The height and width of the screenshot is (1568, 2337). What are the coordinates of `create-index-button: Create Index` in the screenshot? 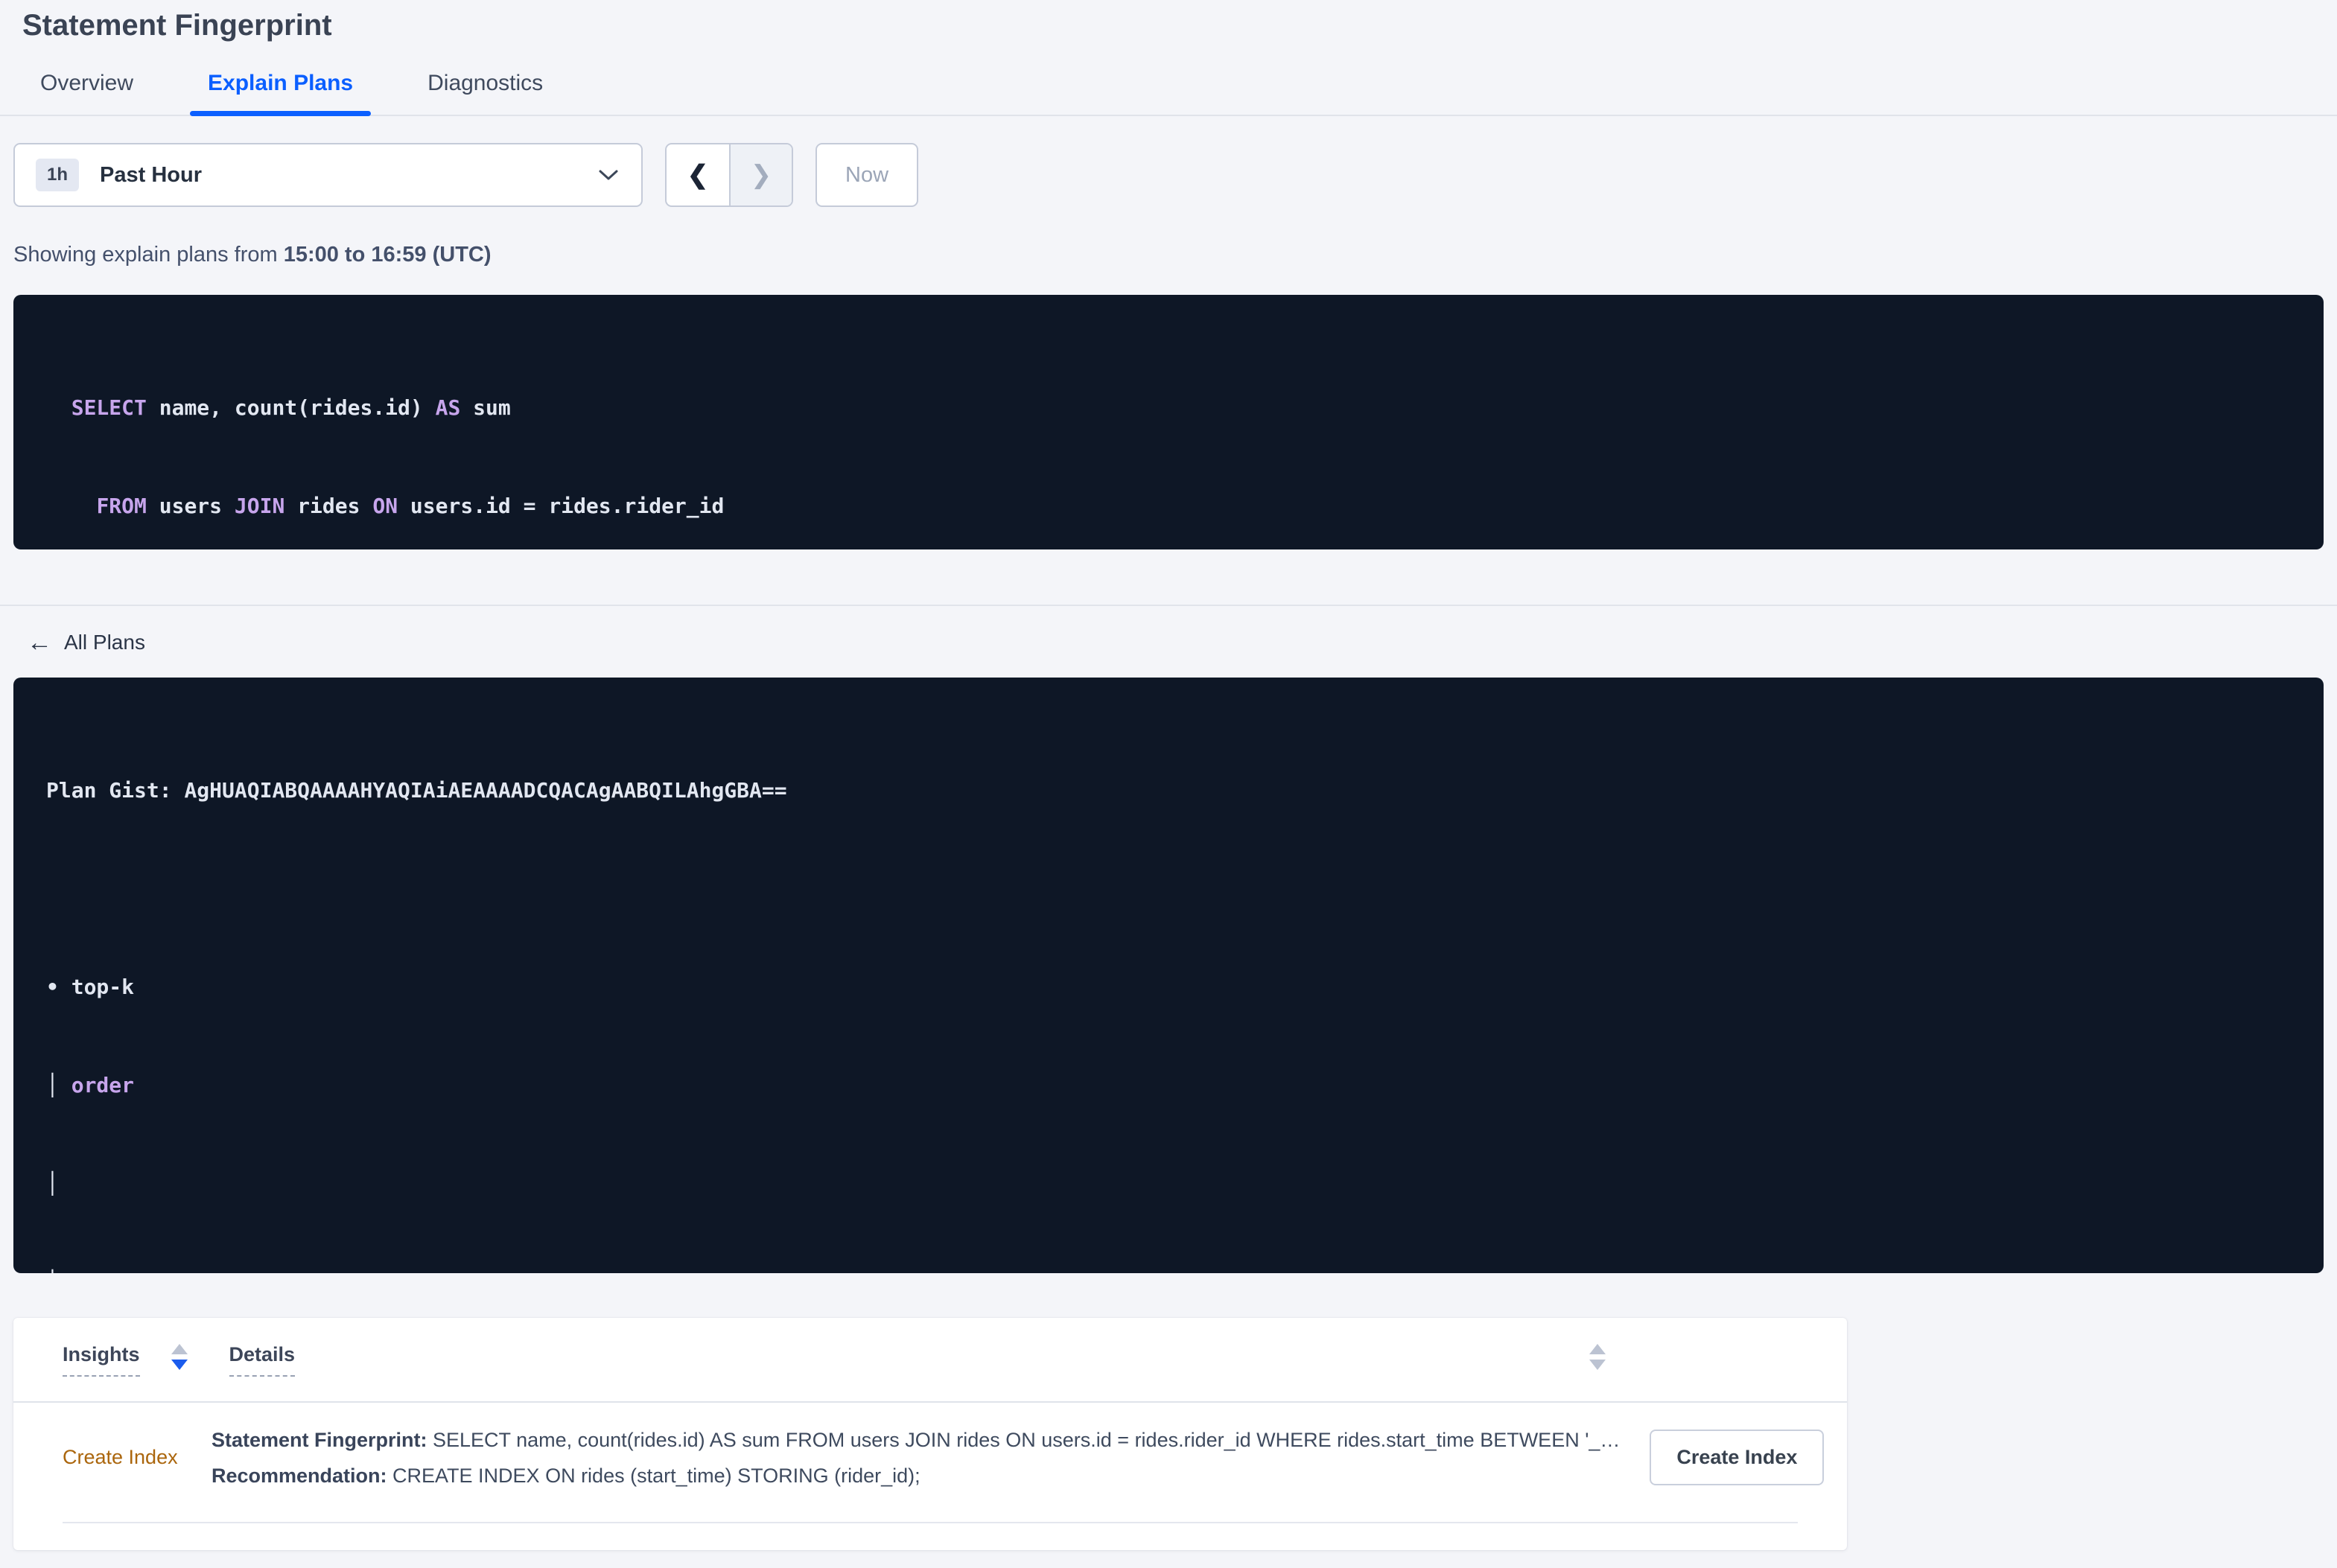 It's located at (1738, 1457).